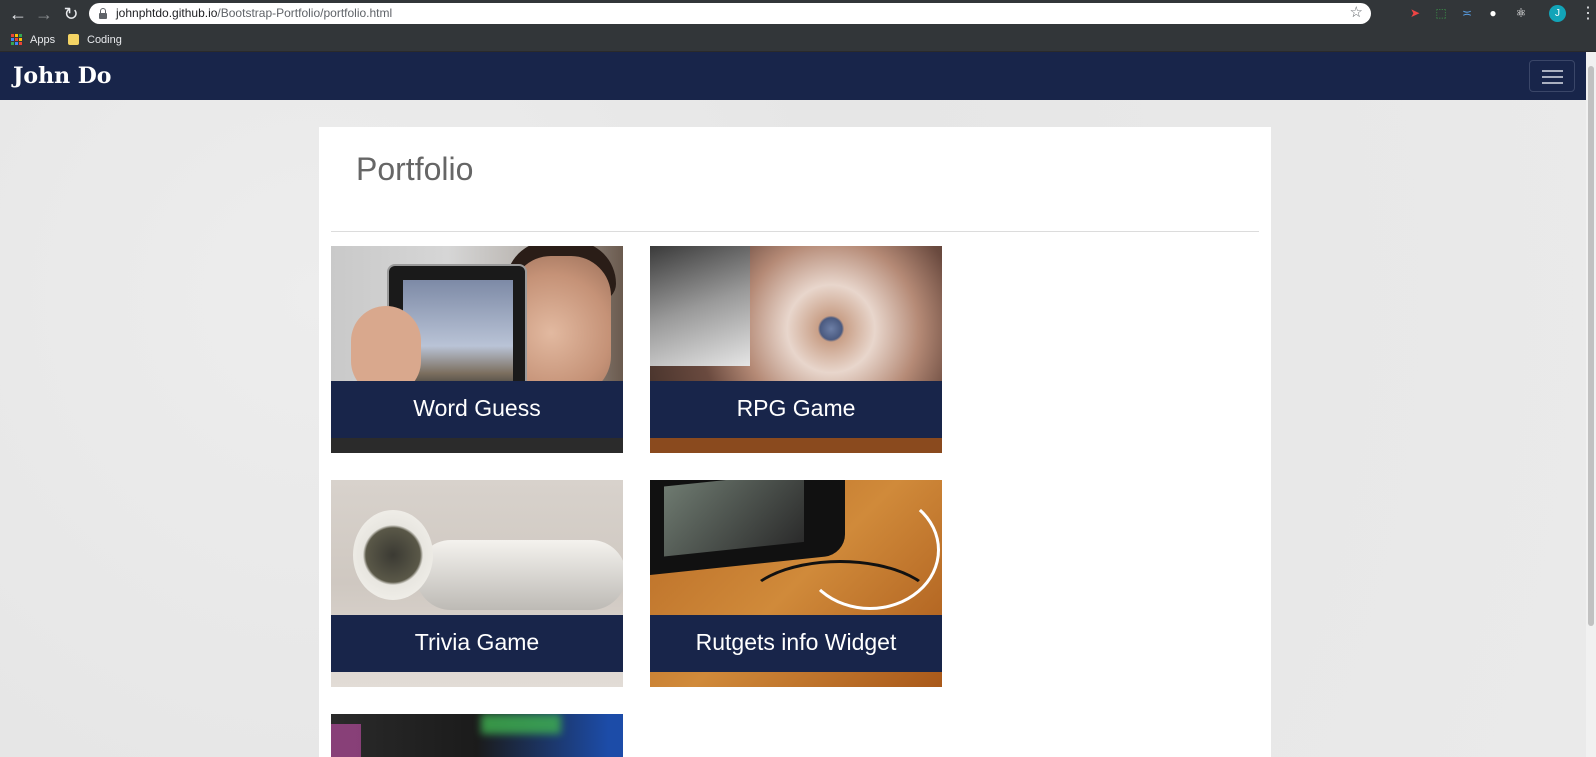 The image size is (1596, 757). What do you see at coordinates (477, 643) in the screenshot?
I see `card-caption: Trivia Game` at bounding box center [477, 643].